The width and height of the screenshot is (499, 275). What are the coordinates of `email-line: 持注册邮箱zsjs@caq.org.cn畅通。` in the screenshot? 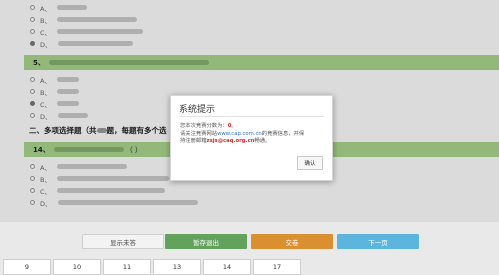 It's located at (254, 142).